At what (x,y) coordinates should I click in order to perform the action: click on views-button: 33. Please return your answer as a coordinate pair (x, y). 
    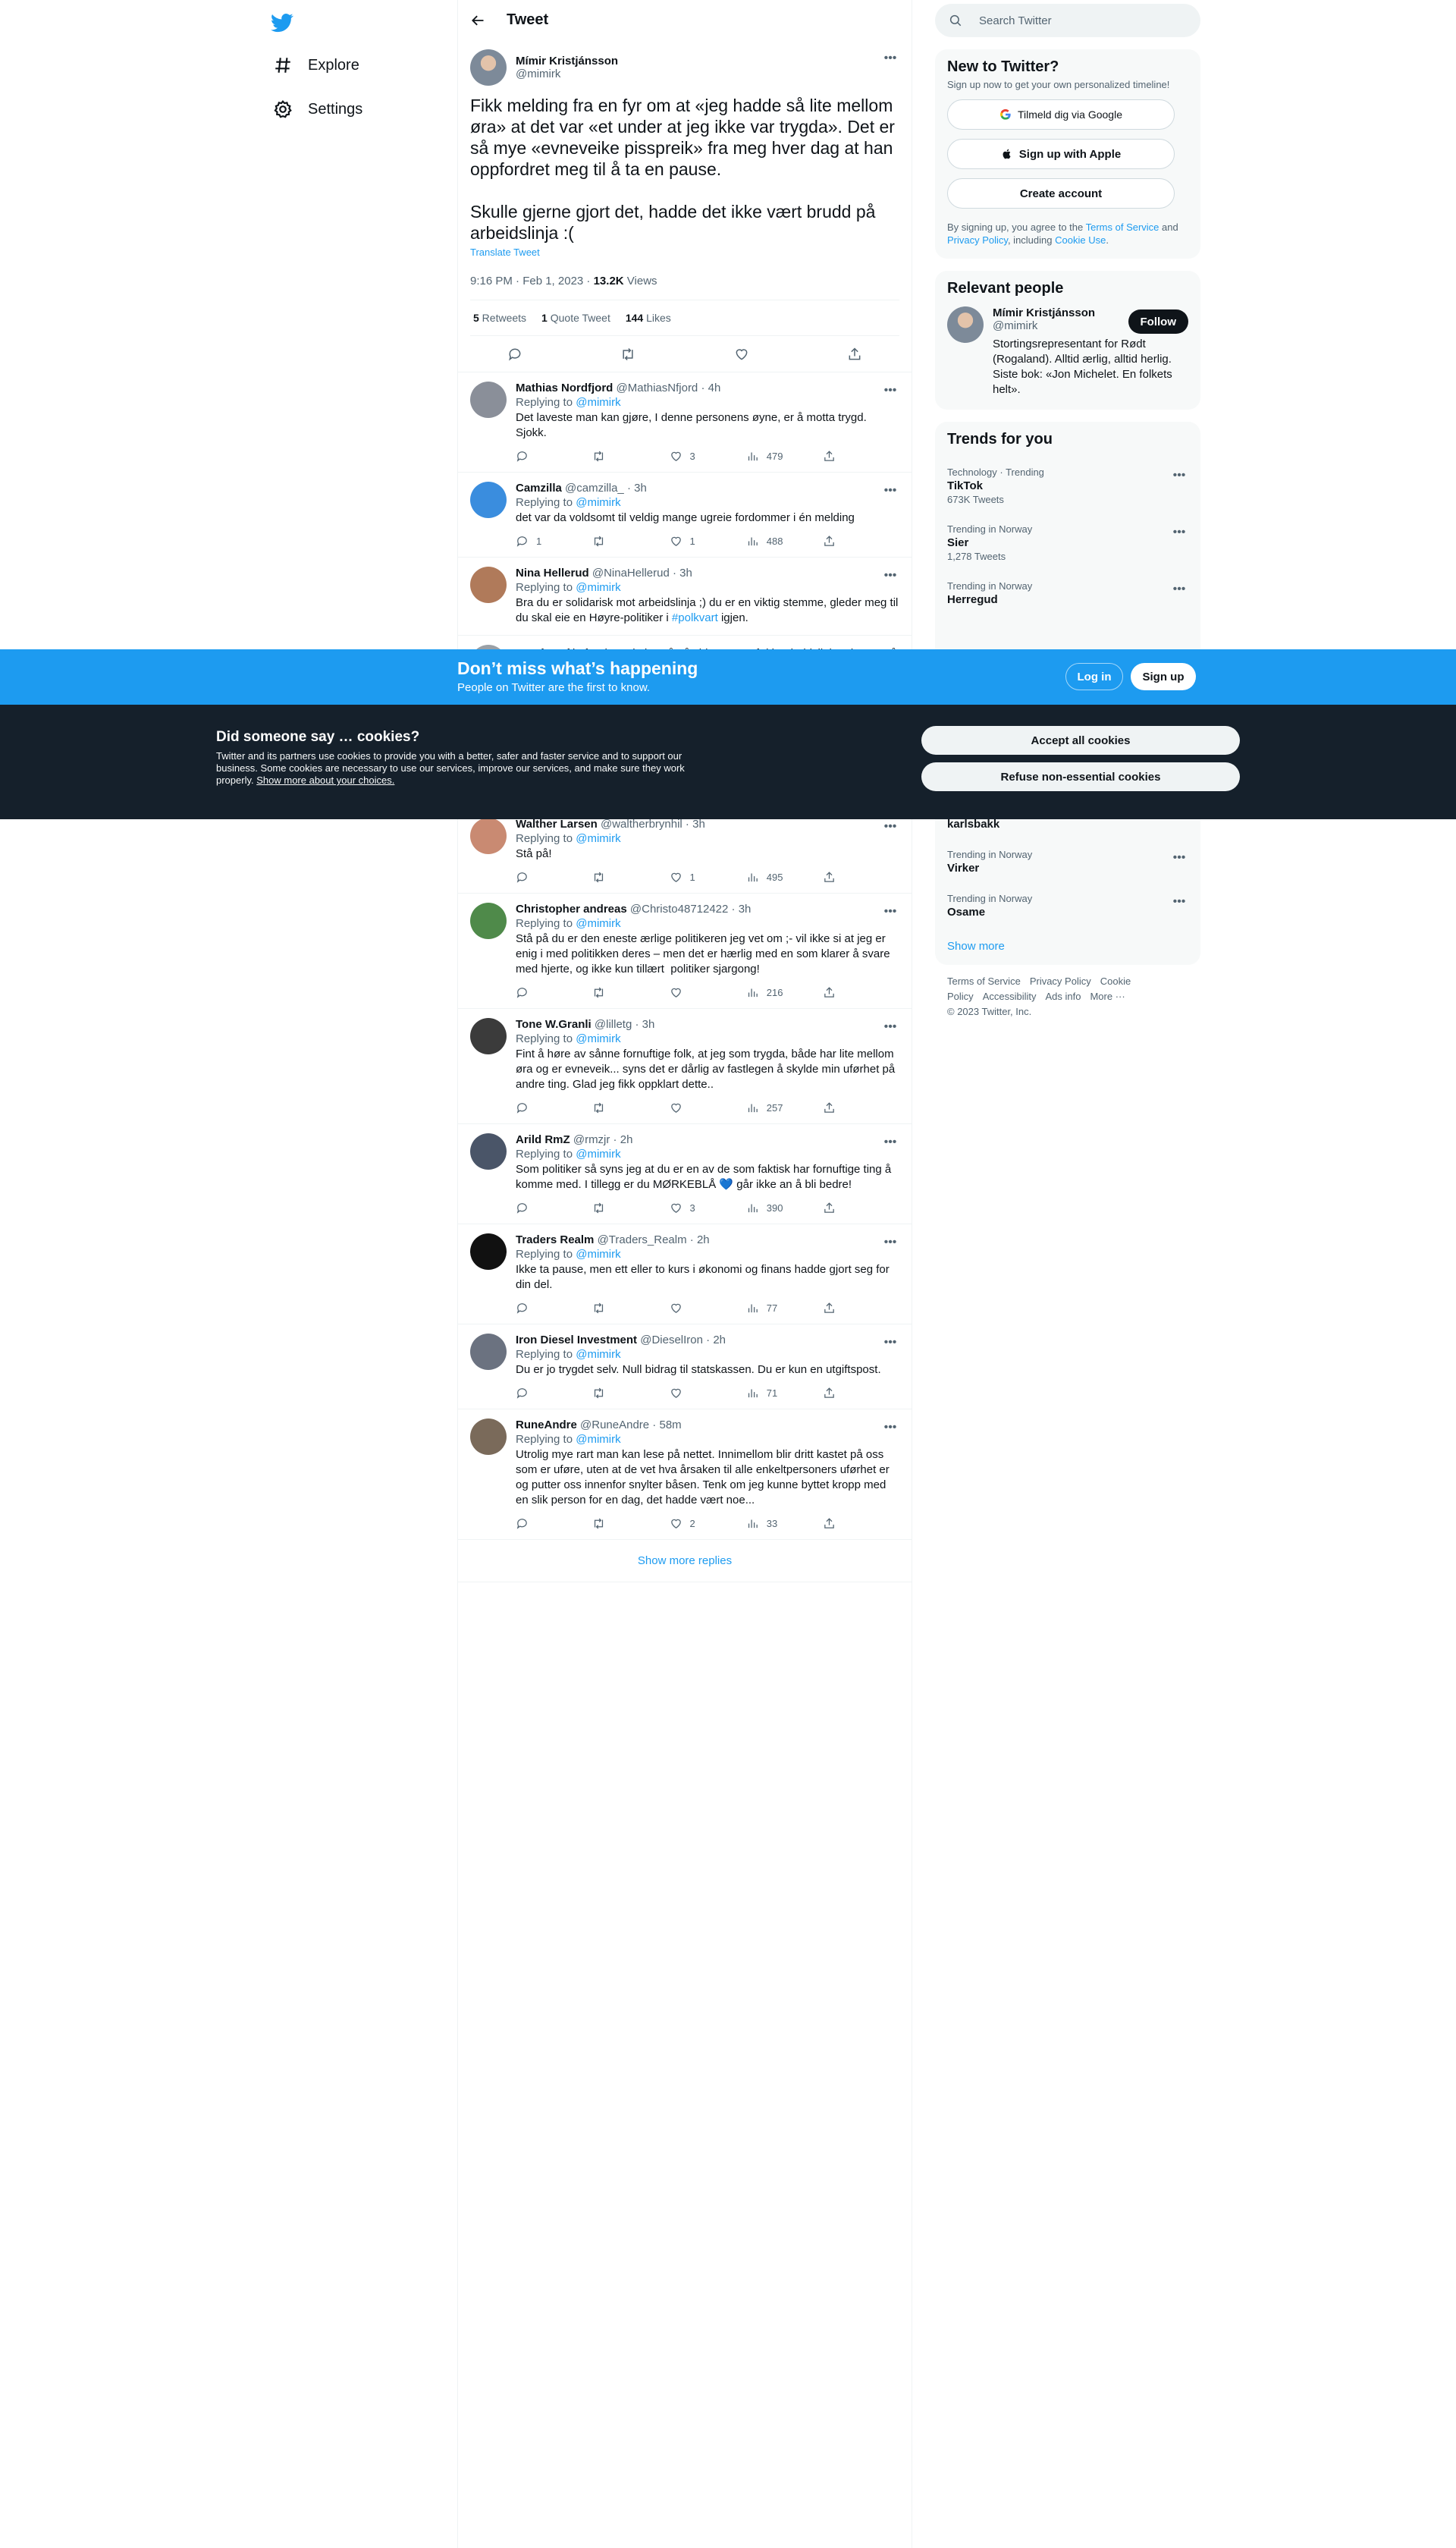
    Looking at the image, I should click on (769, 1524).